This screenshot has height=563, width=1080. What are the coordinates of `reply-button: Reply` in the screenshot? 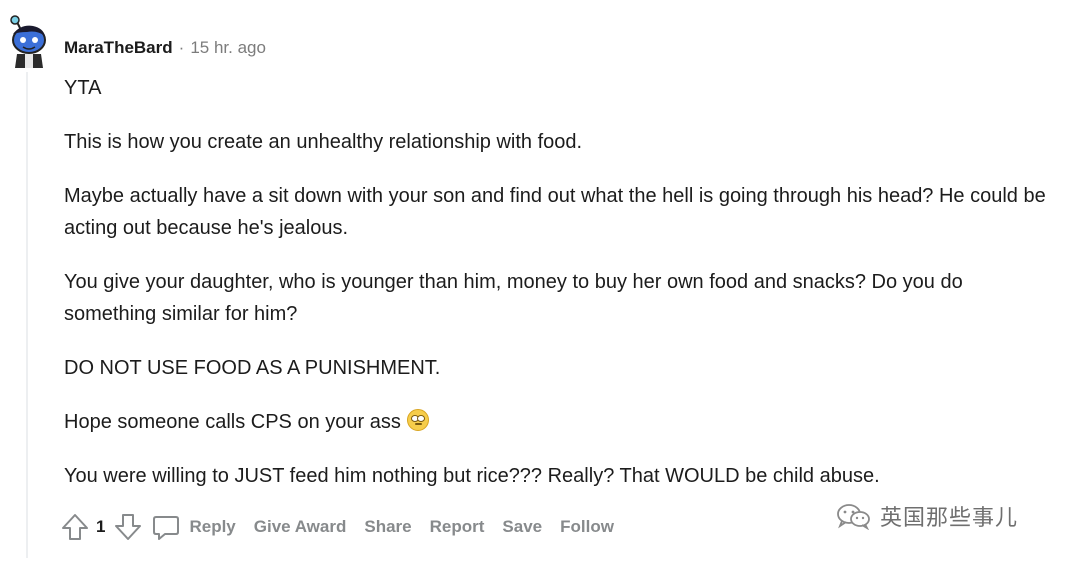 It's located at (193, 527).